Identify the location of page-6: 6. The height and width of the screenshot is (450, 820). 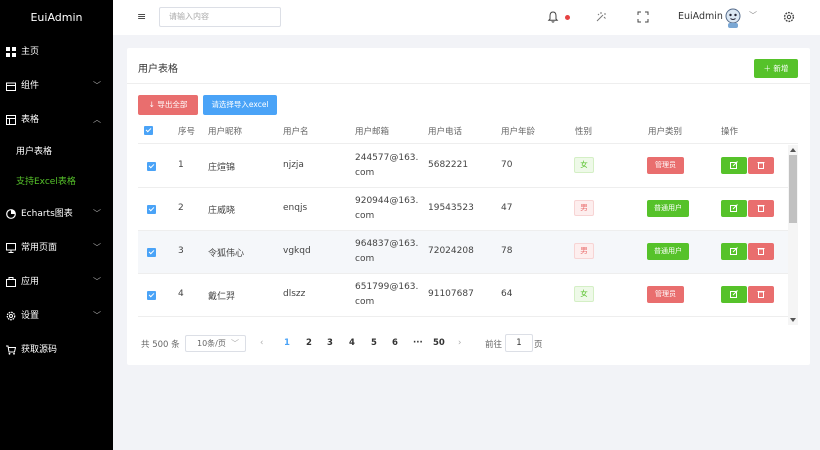
(395, 343).